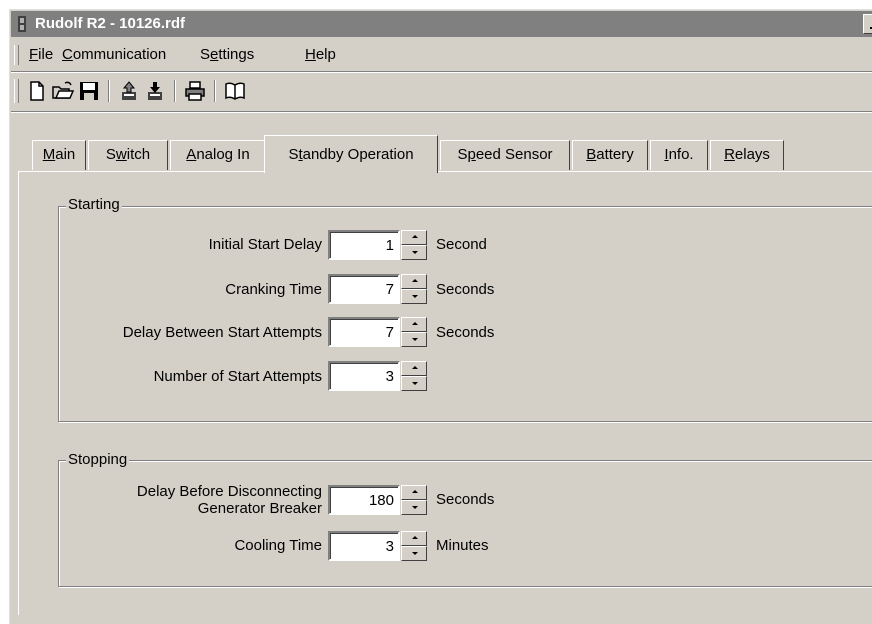  I want to click on cranking-time-field, so click(364, 289).